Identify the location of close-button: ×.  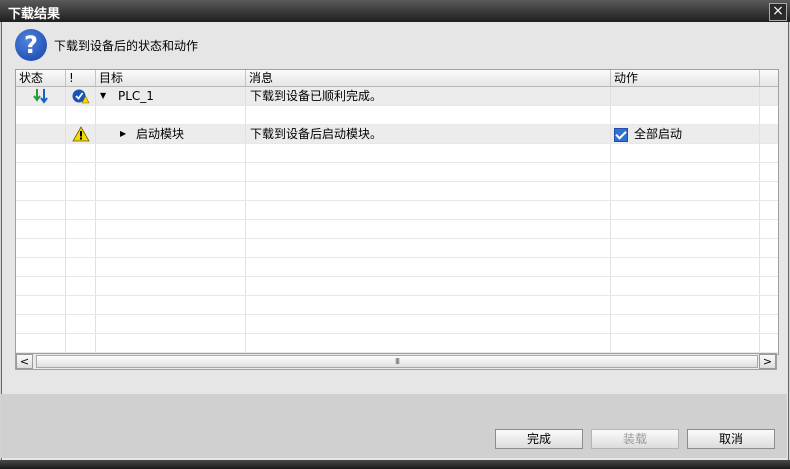
(778, 12).